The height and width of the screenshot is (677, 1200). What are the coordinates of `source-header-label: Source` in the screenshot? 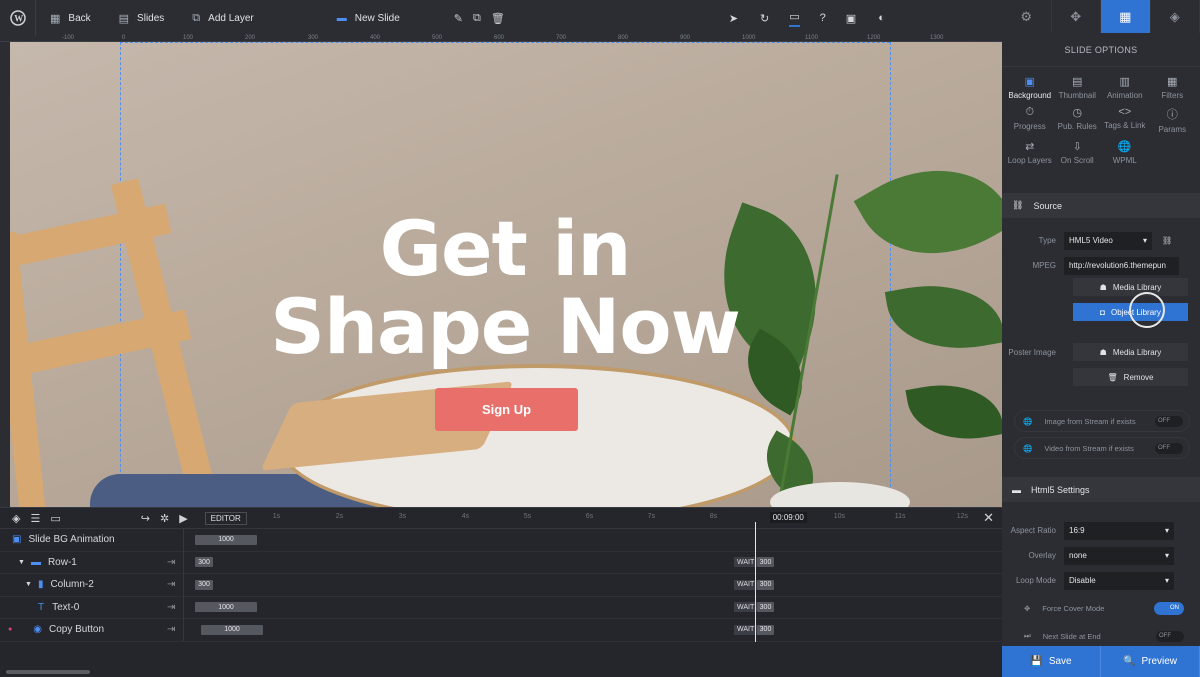 It's located at (1047, 205).